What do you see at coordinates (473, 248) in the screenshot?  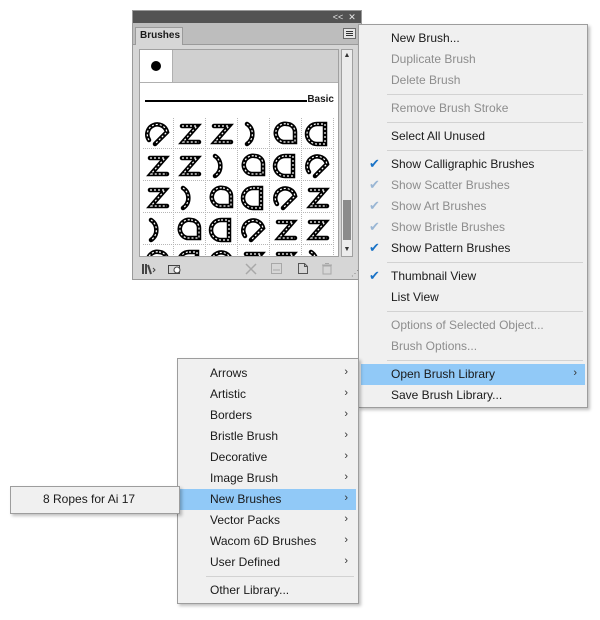 I see `menu-item-show-pattern-brushes: ✔ Show Pattern Brushes` at bounding box center [473, 248].